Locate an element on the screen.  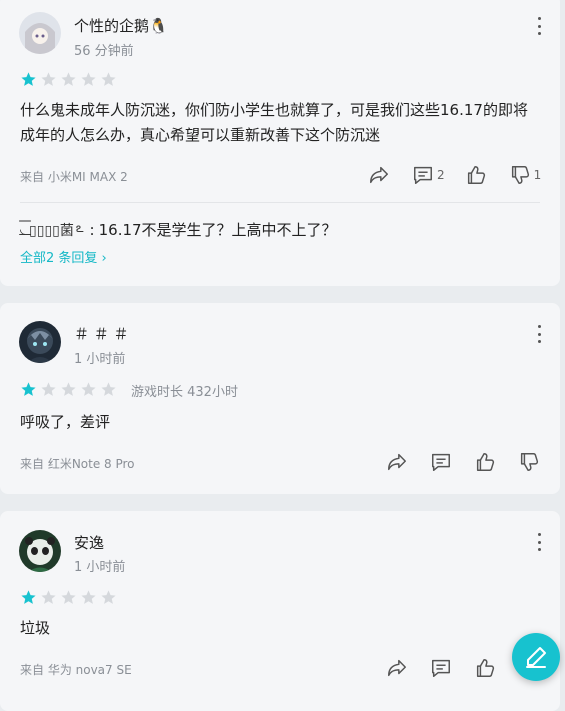
reply-text: 16.17不是学生了？上高中不上了？ is located at coordinates (217, 230).